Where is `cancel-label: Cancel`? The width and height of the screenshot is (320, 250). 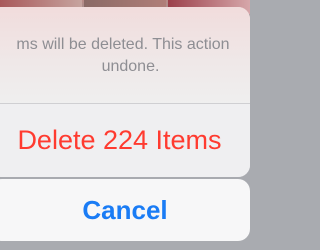 cancel-label: Cancel is located at coordinates (125, 210).